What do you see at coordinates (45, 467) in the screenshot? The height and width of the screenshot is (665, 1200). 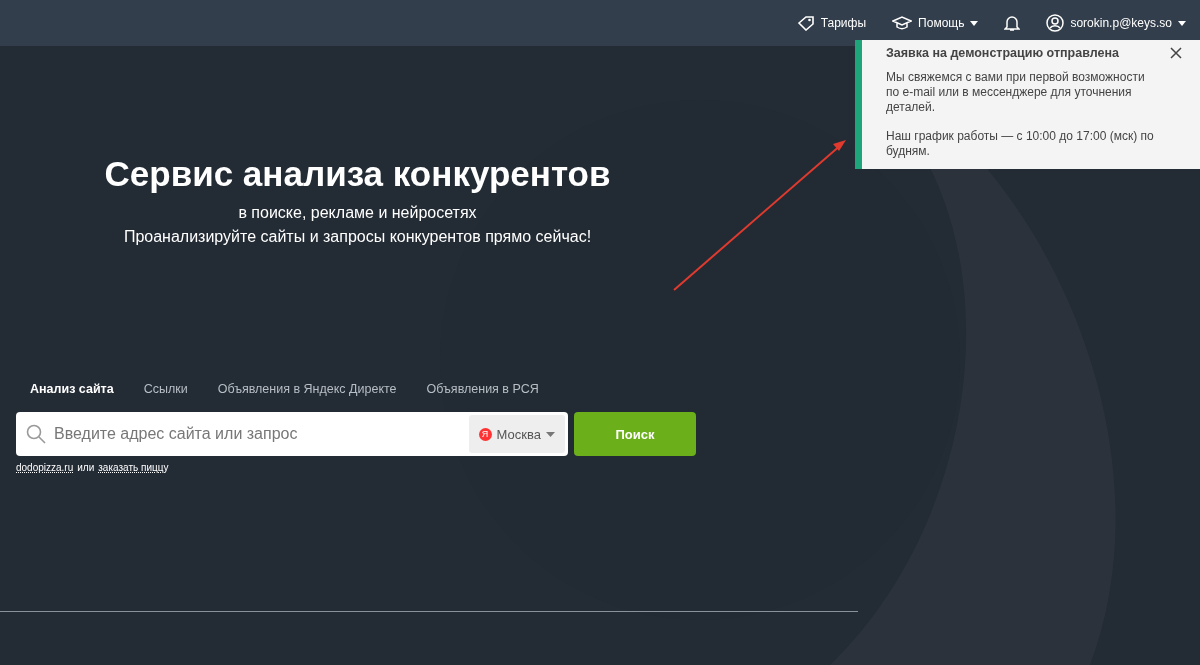 I see `example-link: dodopizza.ru` at bounding box center [45, 467].